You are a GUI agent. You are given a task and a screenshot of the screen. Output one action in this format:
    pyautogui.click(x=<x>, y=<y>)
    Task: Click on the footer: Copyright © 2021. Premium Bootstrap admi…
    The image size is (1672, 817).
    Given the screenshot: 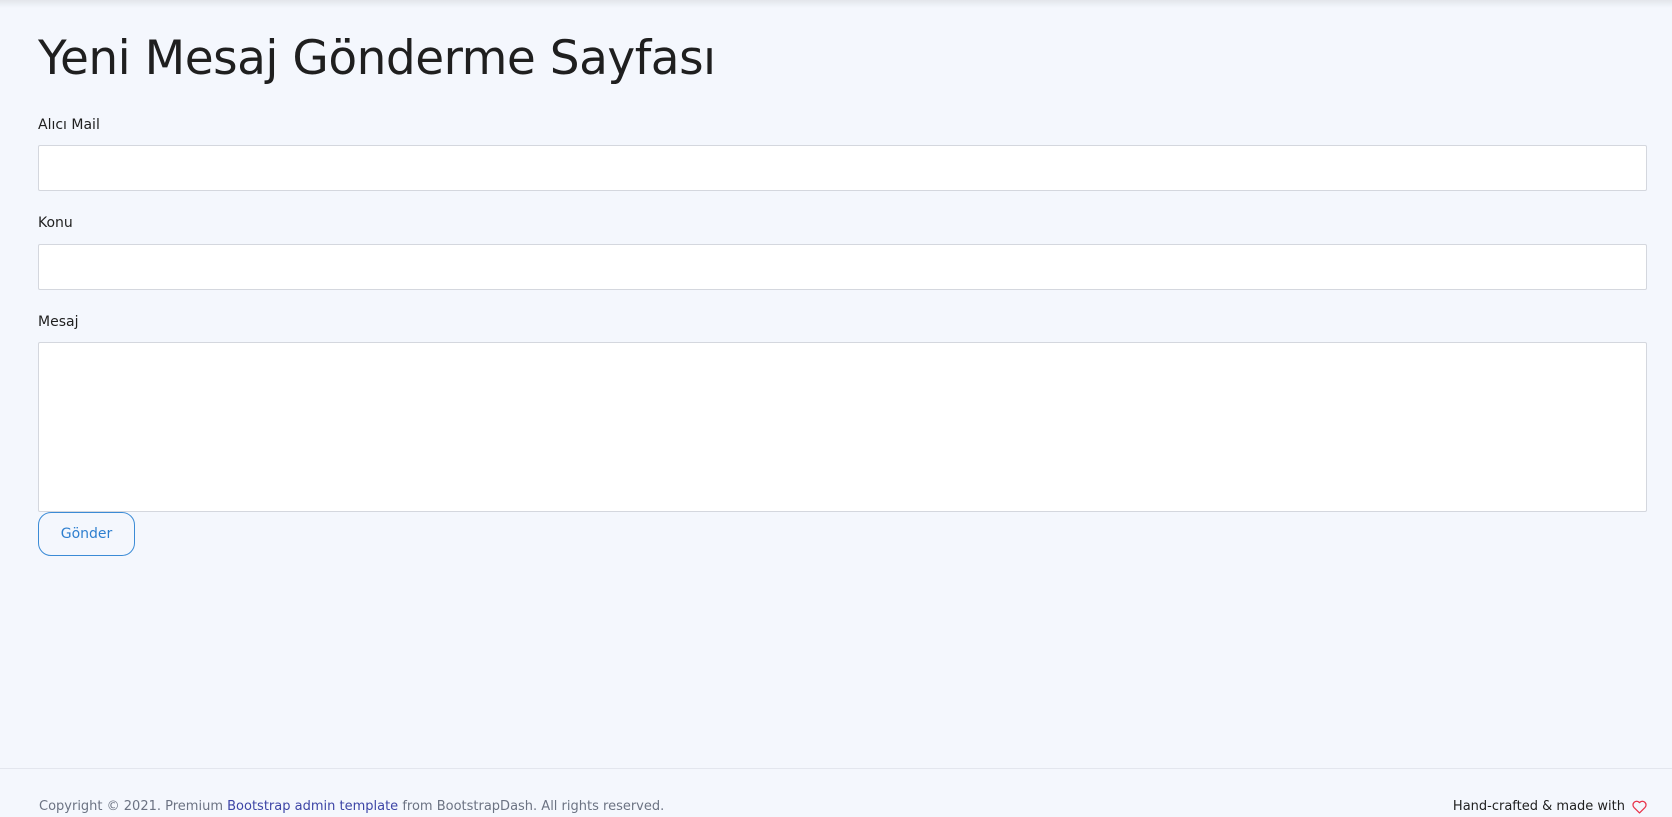 What is the action you would take?
    pyautogui.click(x=836, y=792)
    